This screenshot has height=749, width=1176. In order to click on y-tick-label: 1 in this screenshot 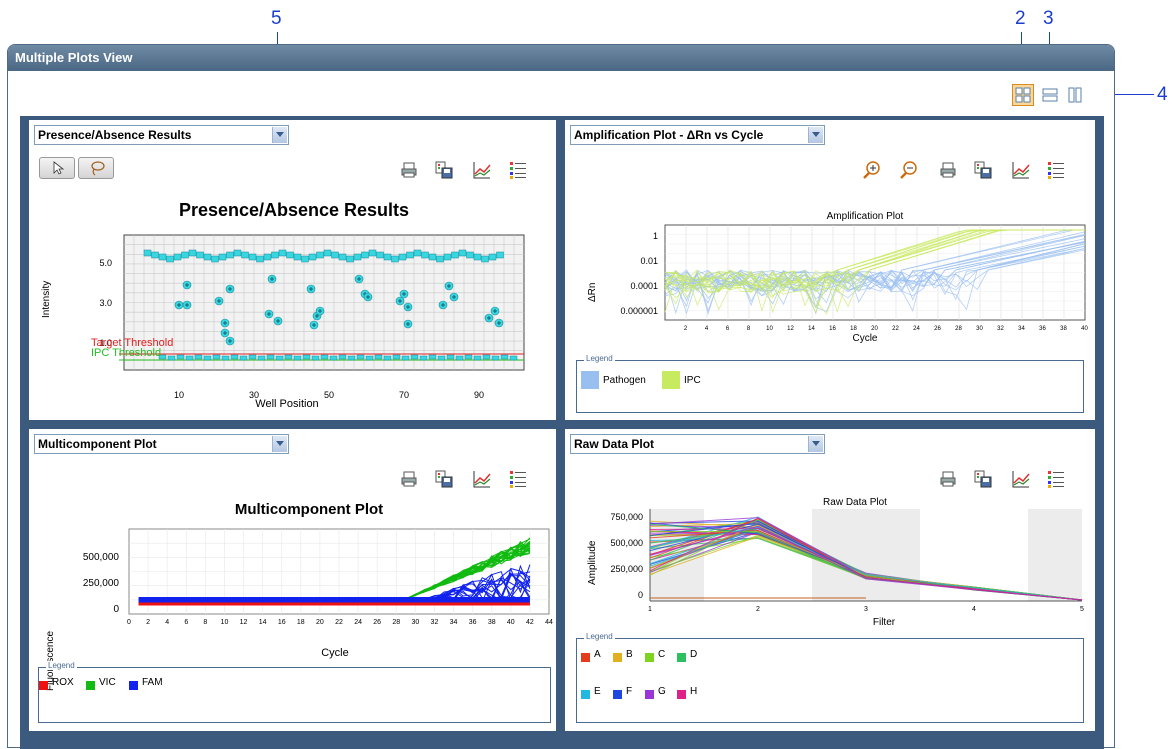, I will do `click(655, 236)`.